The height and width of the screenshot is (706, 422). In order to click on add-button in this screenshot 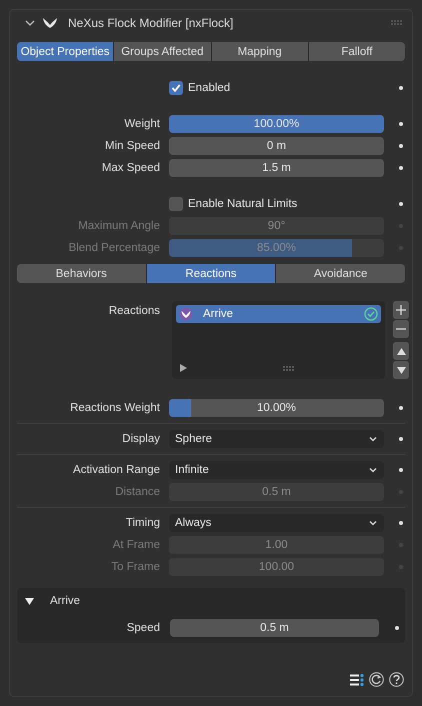, I will do `click(401, 310)`.